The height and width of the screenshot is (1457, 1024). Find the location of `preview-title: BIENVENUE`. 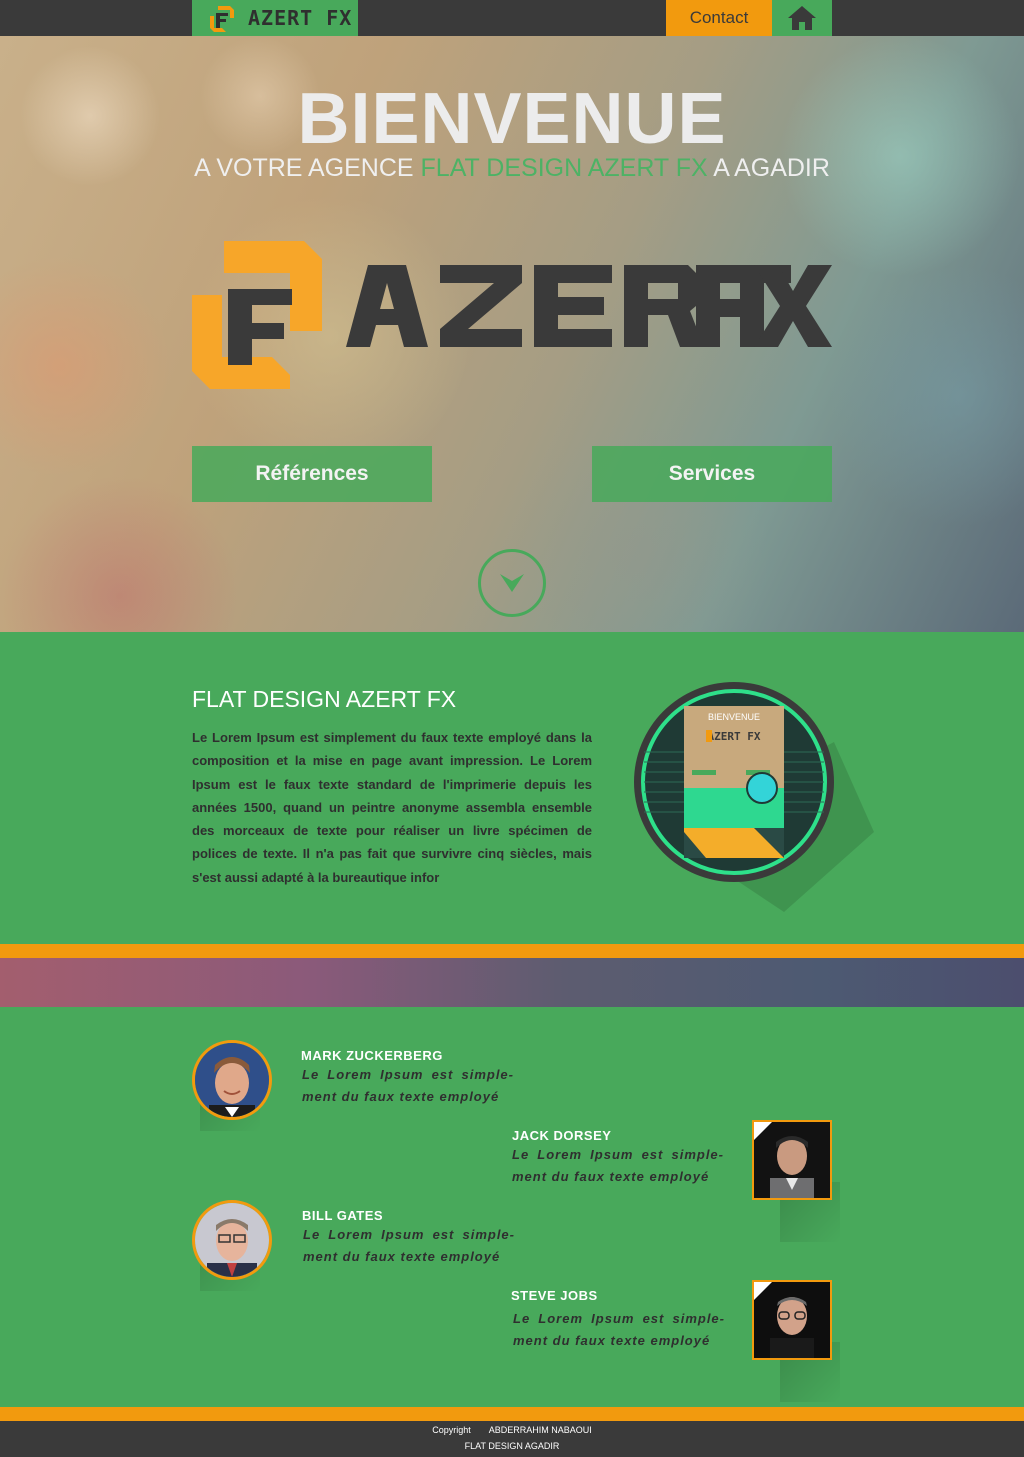

preview-title: BIENVENUE is located at coordinates (734, 717).